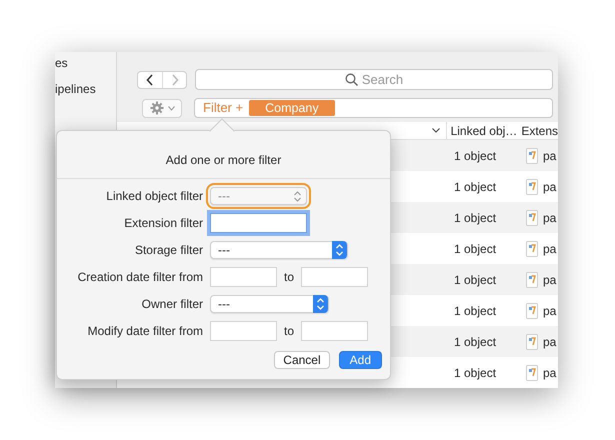 Image resolution: width=615 pixels, height=440 pixels. What do you see at coordinates (162, 79) in the screenshot?
I see `navigation-buttons` at bounding box center [162, 79].